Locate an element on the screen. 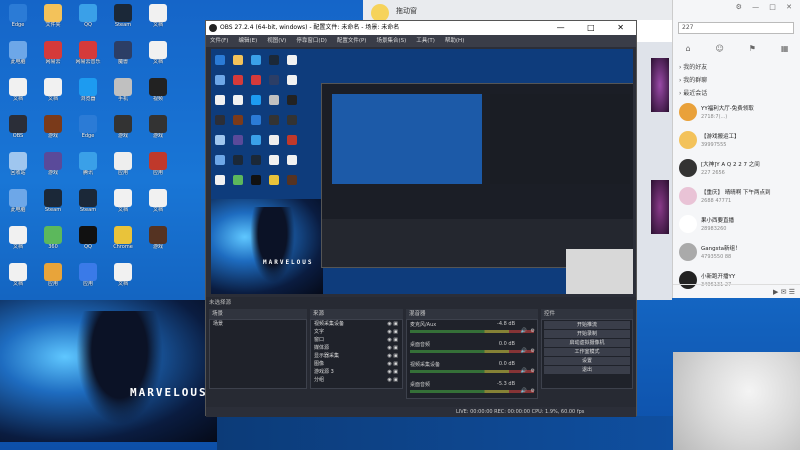  home-icon: ⌂ is located at coordinates (687, 51).